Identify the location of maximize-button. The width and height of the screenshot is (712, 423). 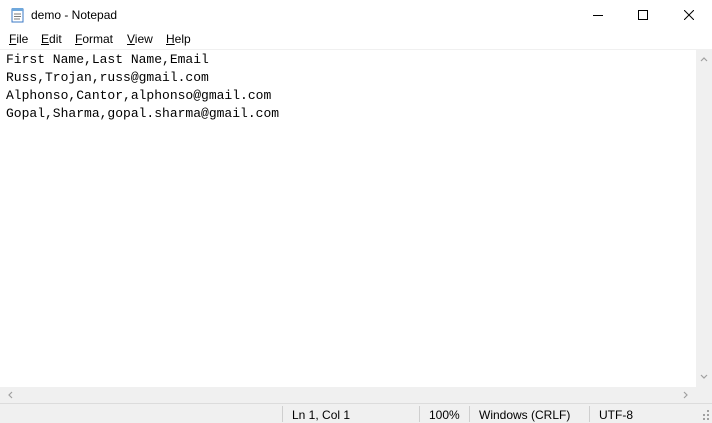
(643, 15).